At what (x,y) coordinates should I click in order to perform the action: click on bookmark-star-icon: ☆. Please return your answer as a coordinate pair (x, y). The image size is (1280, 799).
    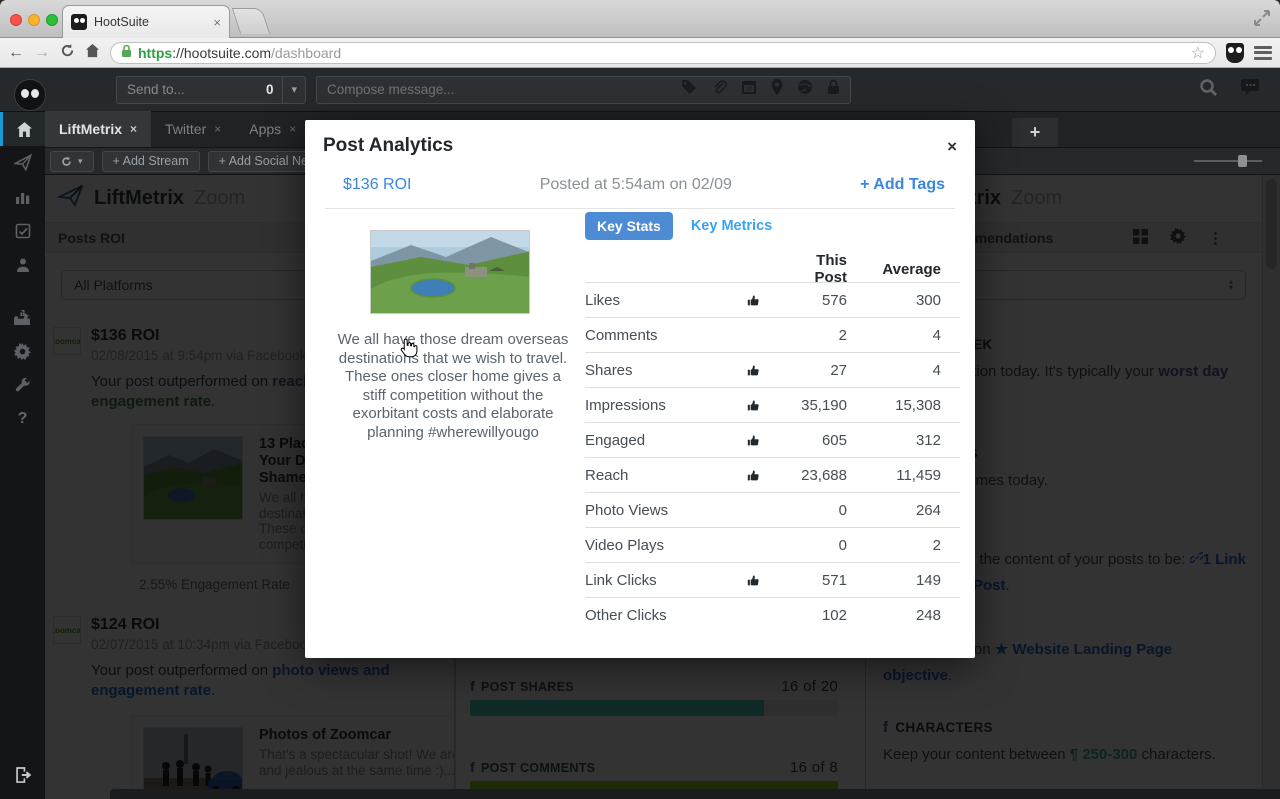
    Looking at the image, I should click on (1198, 53).